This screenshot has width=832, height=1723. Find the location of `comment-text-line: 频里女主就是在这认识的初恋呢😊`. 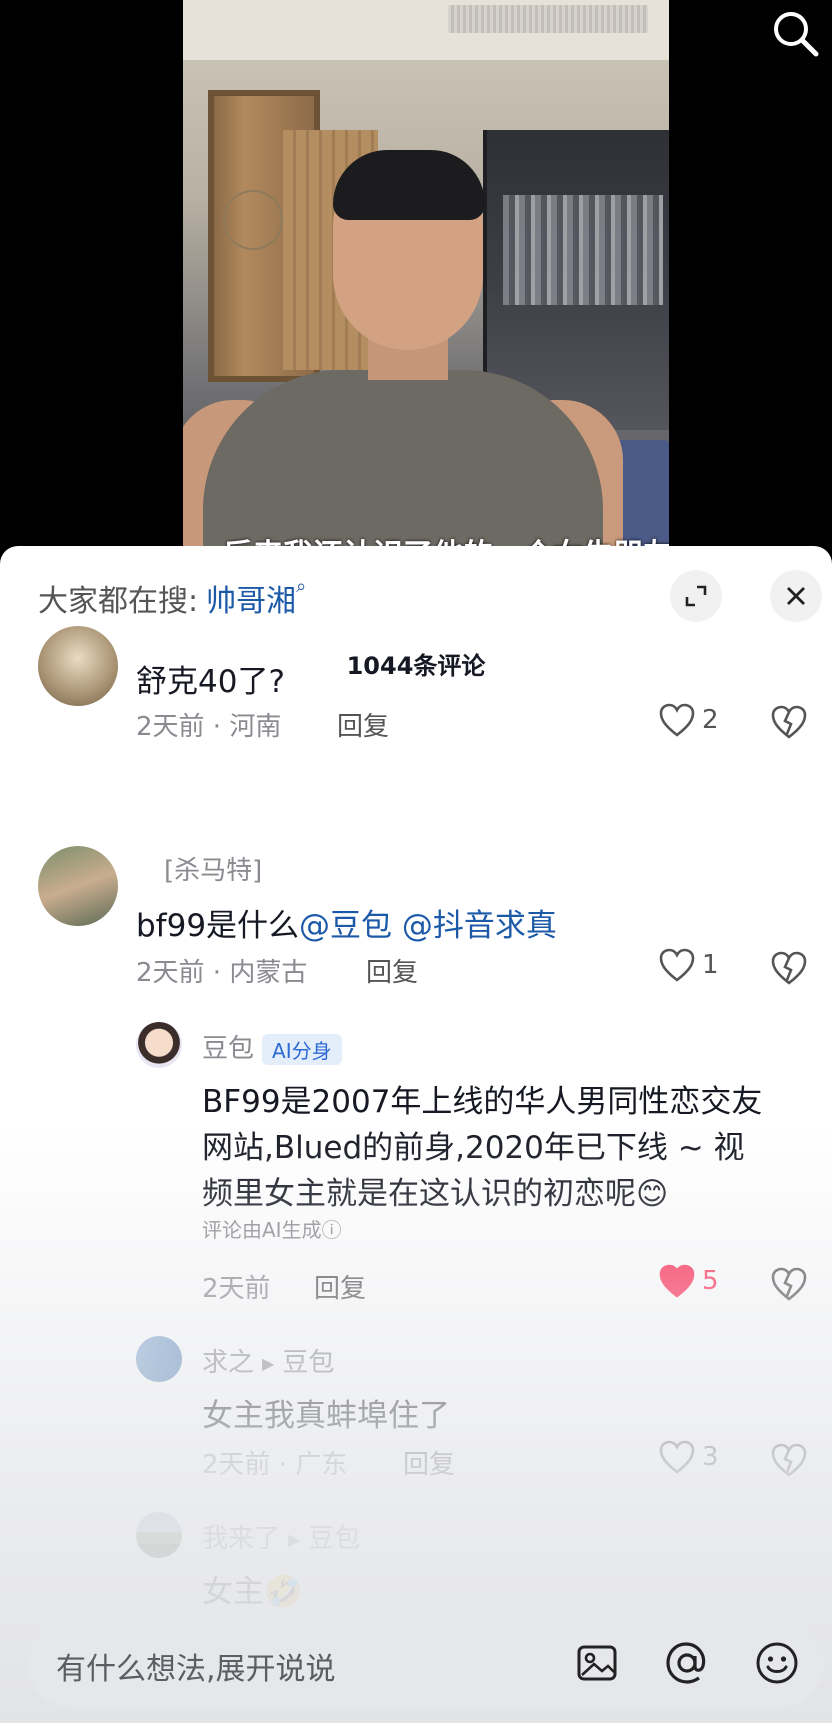

comment-text-line: 频里女主就是在这认识的初恋呢😊 is located at coordinates (435, 1194).